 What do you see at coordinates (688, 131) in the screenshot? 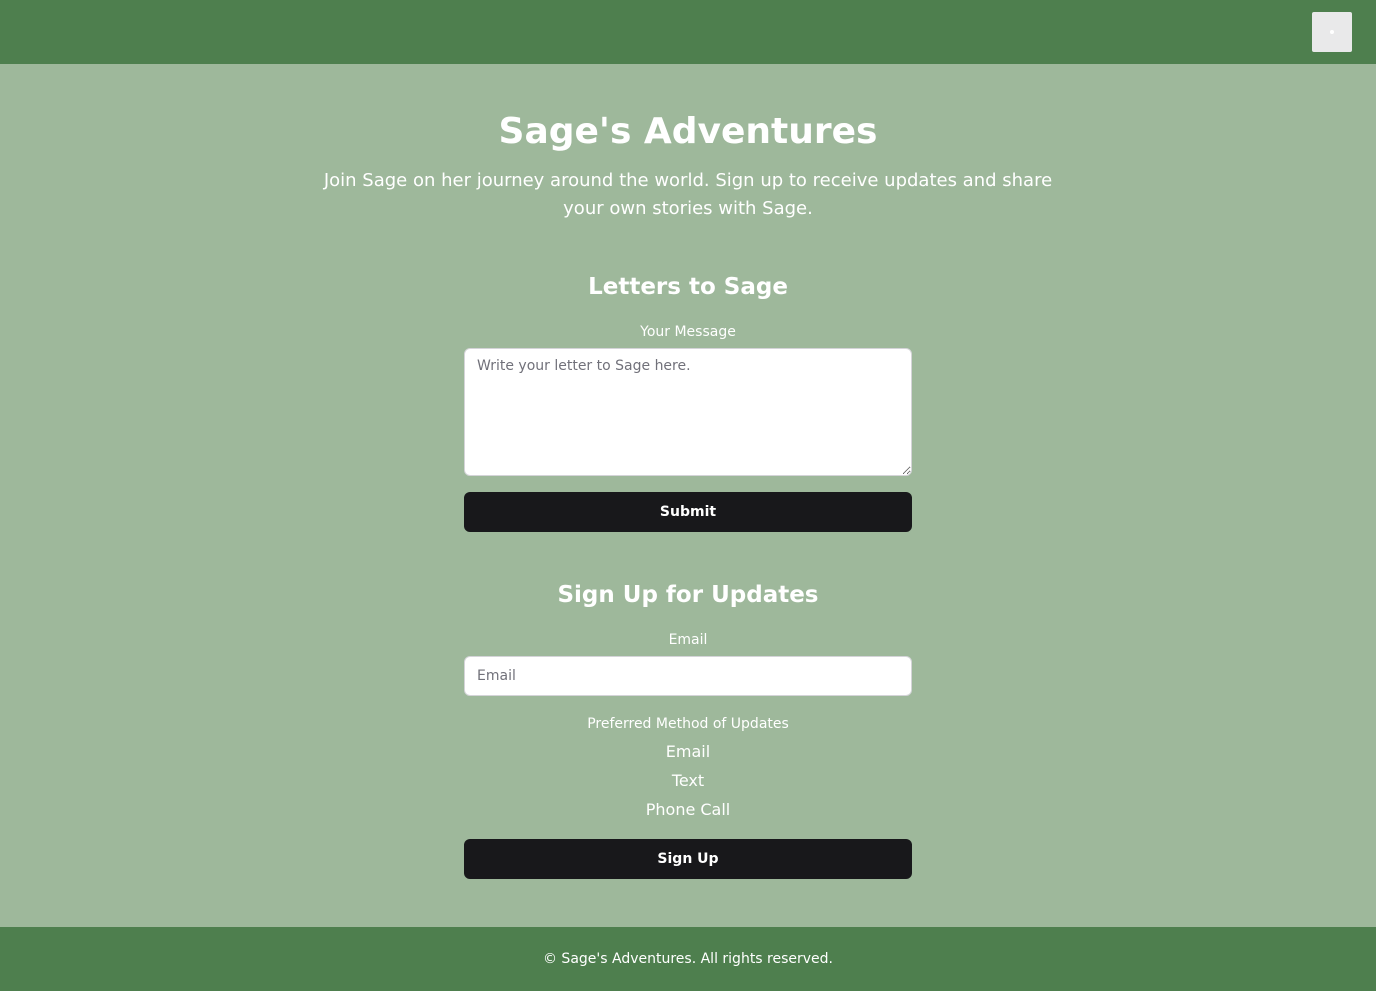
I see `page-title: Sage's Adventures` at bounding box center [688, 131].